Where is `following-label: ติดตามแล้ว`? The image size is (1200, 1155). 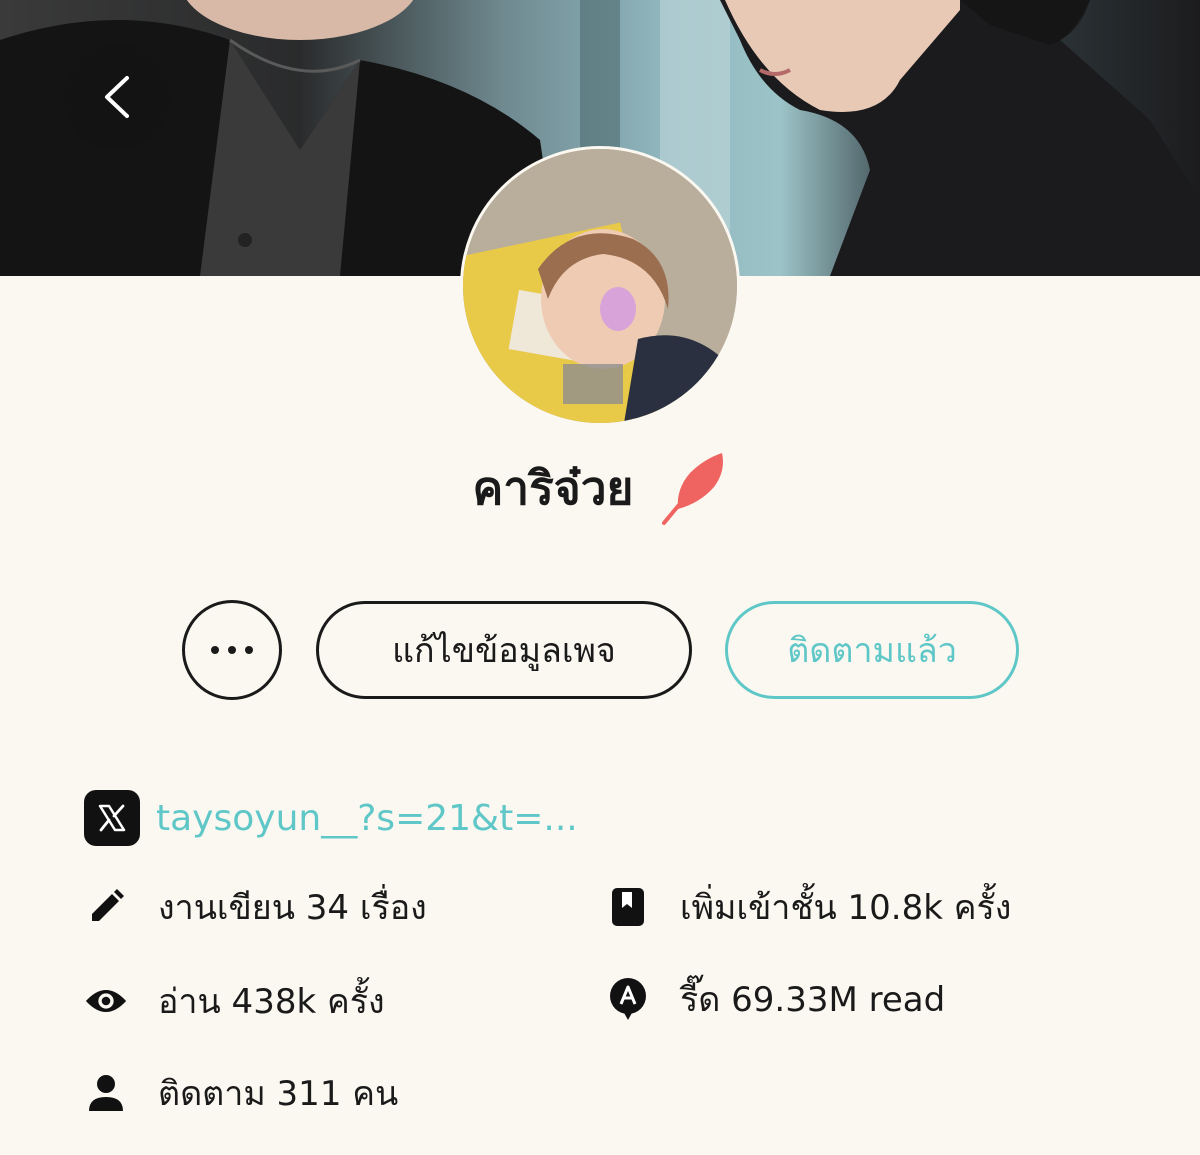 following-label: ติดตามแล้ว is located at coordinates (872, 651).